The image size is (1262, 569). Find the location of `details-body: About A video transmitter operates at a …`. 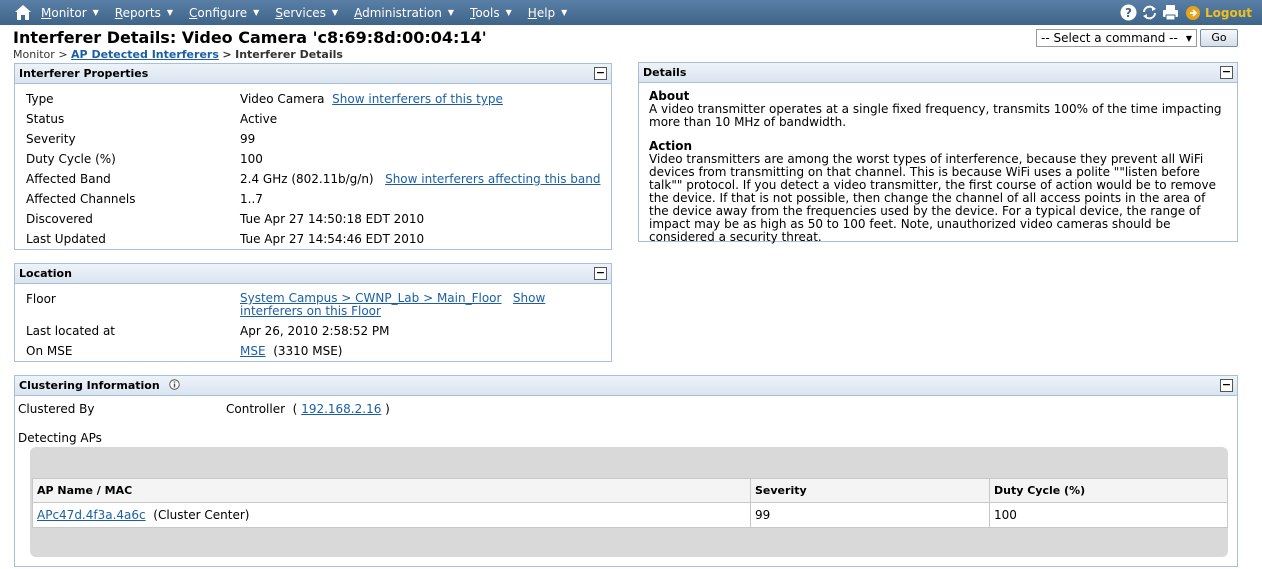

details-body: About A video transmitter operates at a … is located at coordinates (938, 170).